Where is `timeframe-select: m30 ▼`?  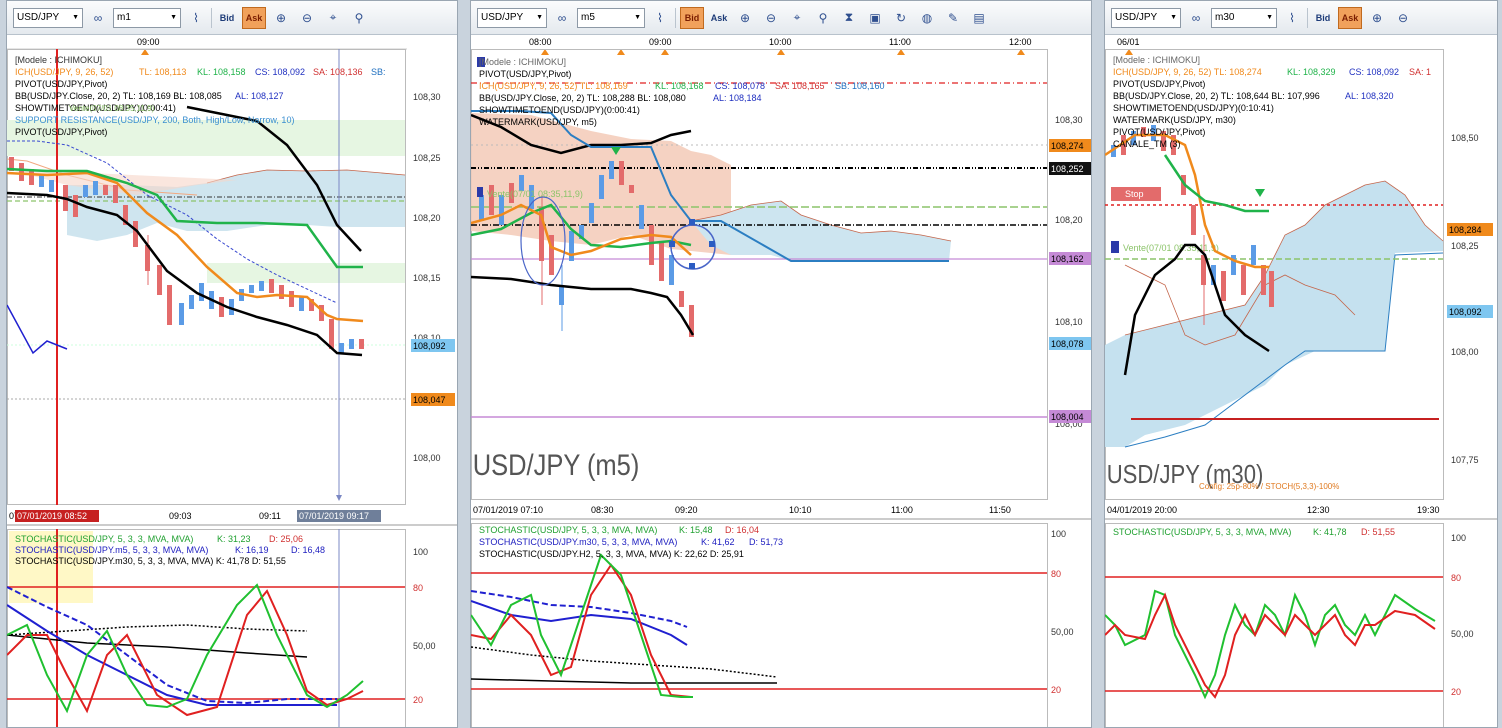
timeframe-select: m30 ▼ is located at coordinates (1244, 17).